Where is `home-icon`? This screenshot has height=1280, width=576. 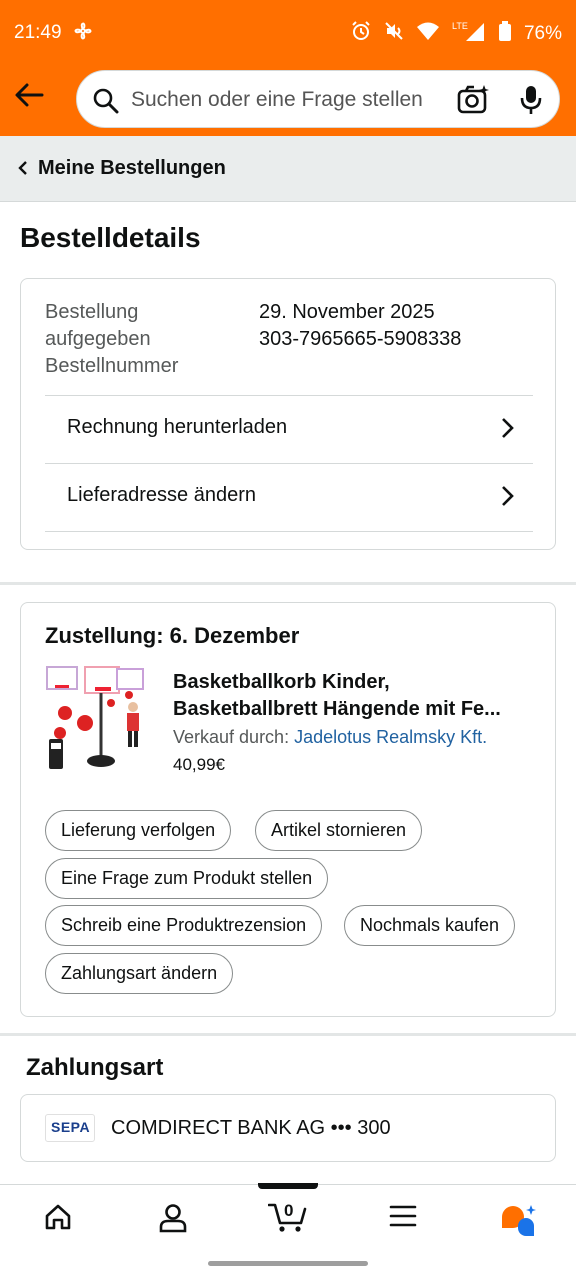
home-icon is located at coordinates (58, 1219).